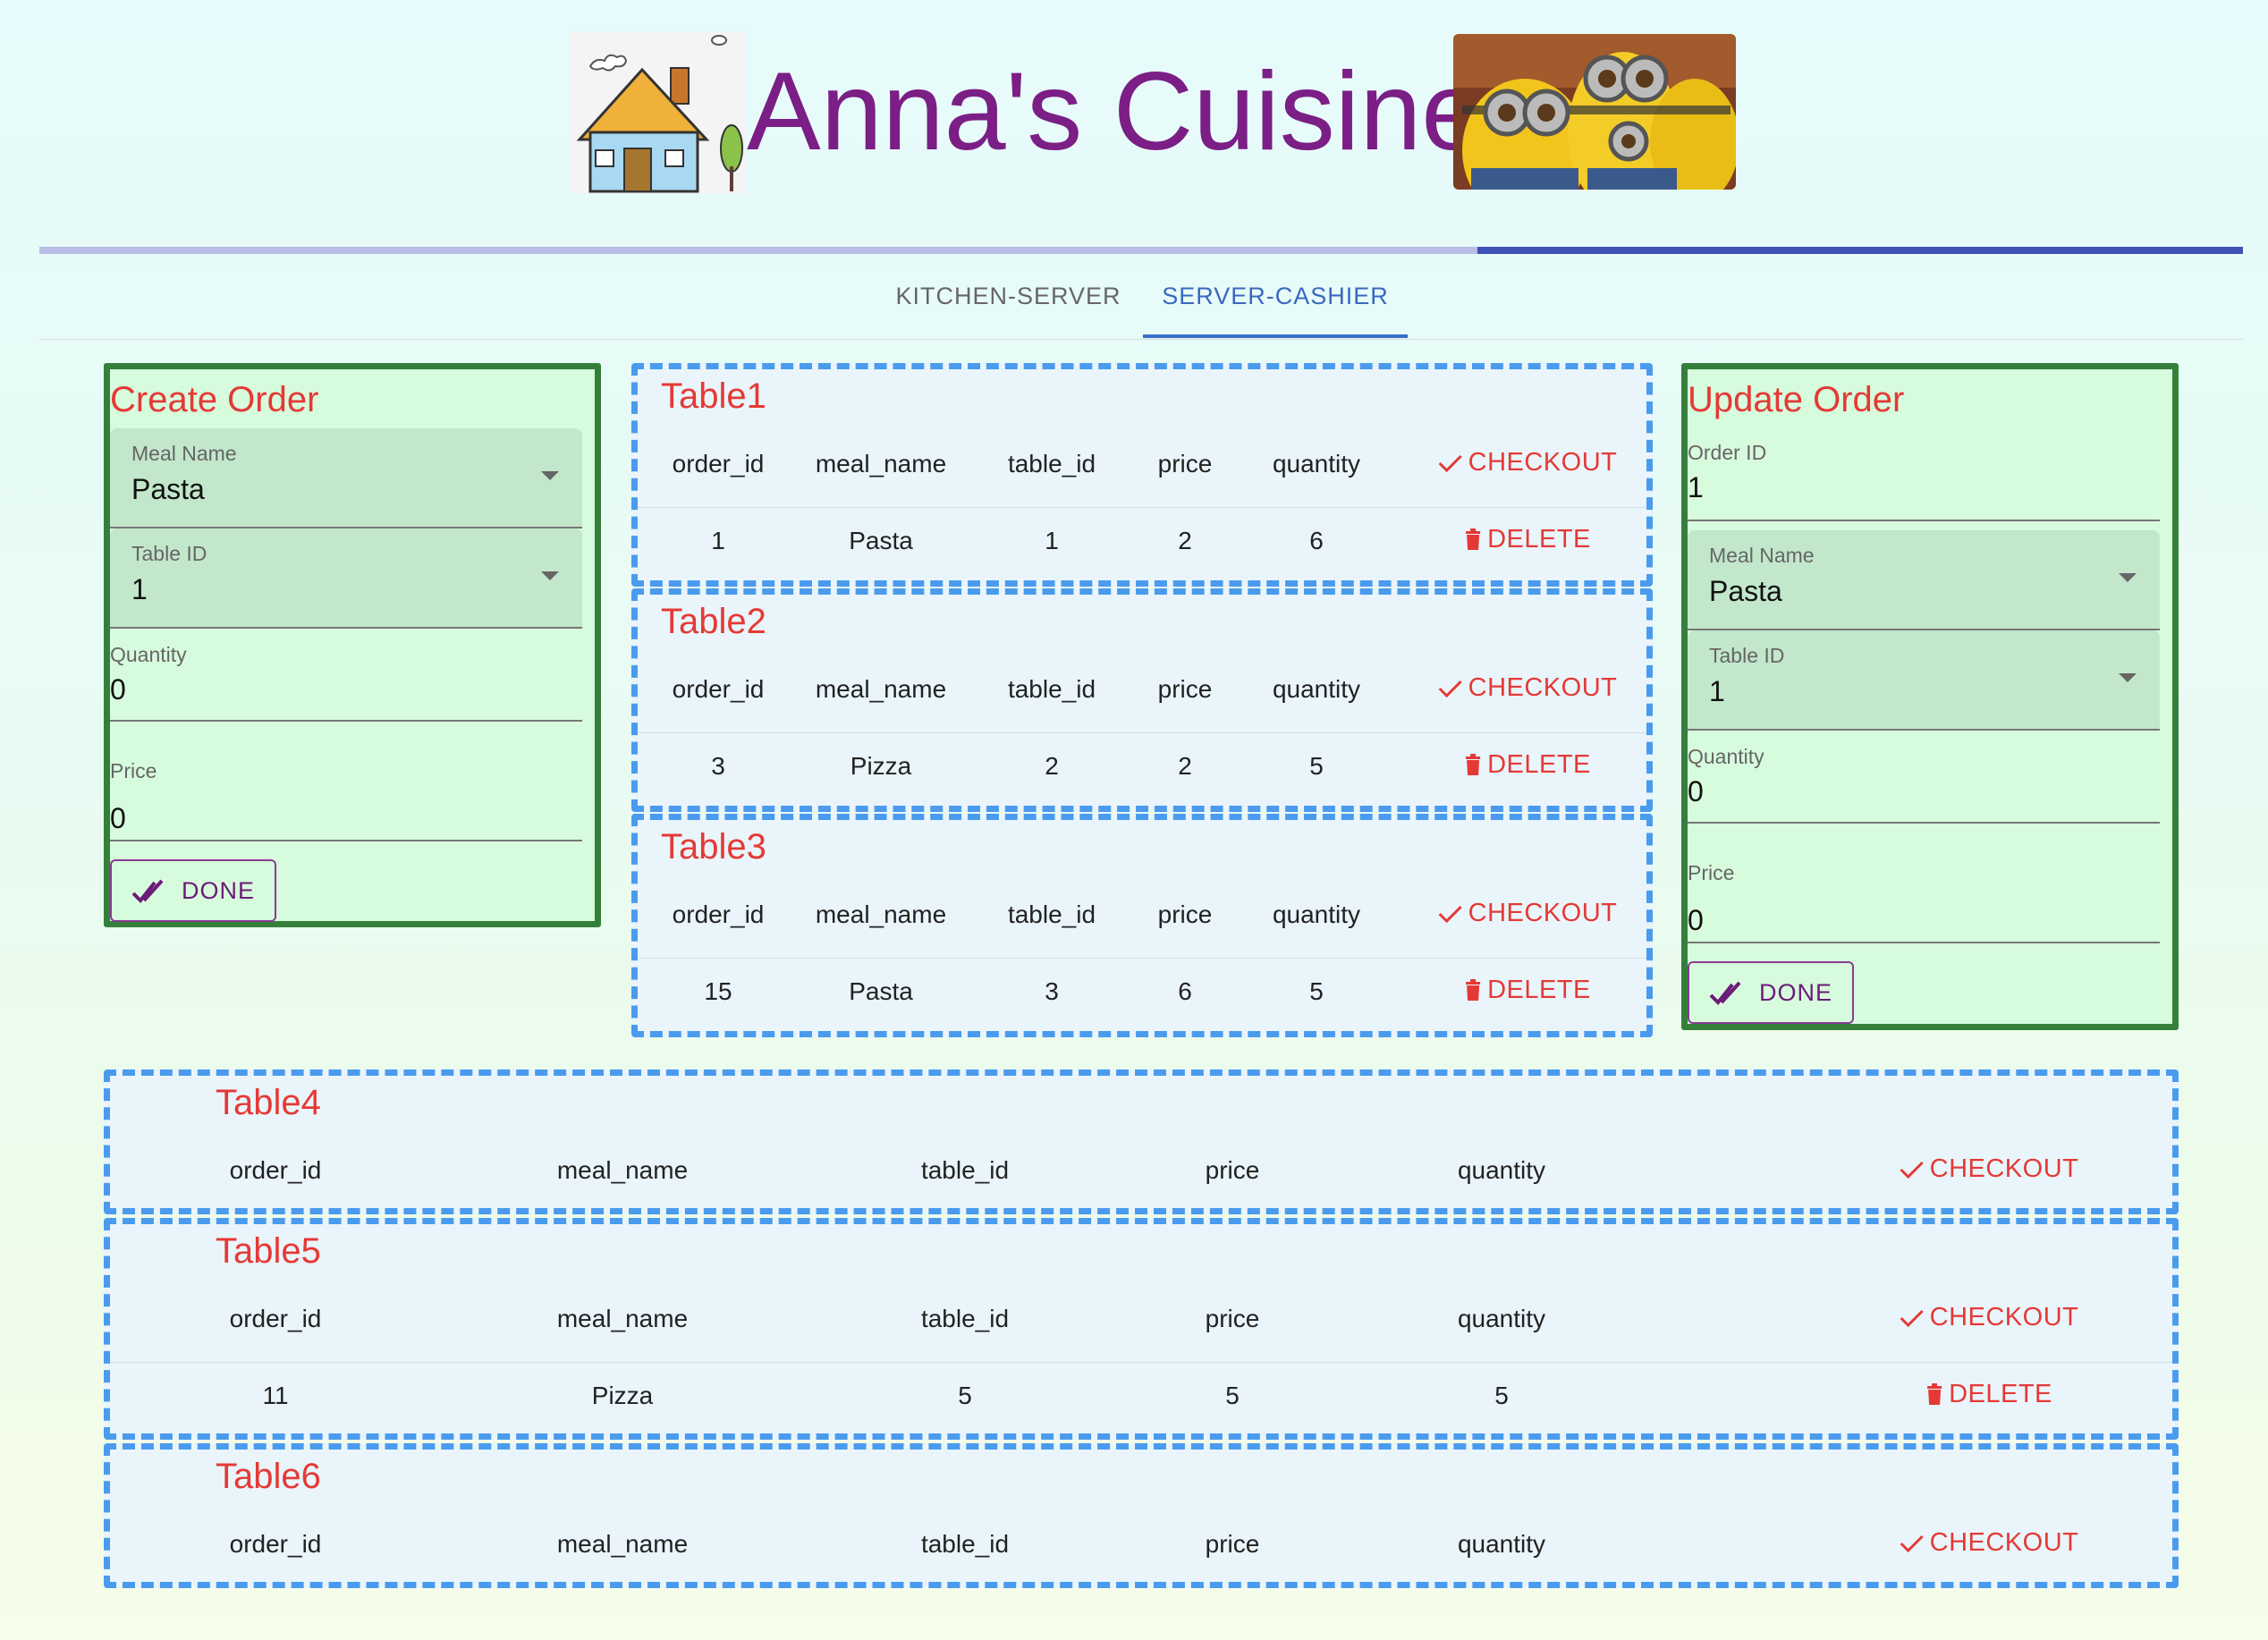  What do you see at coordinates (1924, 580) in the screenshot?
I see `update-meal-name-select: Meal Name Pasta` at bounding box center [1924, 580].